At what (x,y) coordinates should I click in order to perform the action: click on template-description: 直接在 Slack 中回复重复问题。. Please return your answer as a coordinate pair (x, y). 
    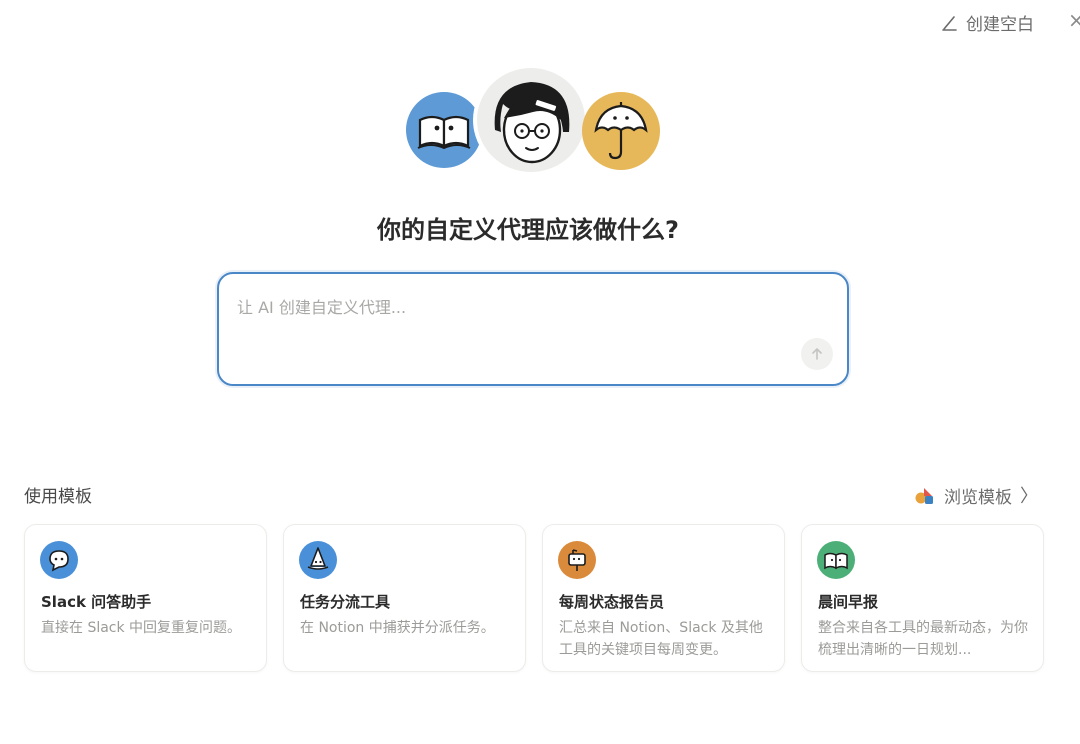
    Looking at the image, I should click on (141, 628).